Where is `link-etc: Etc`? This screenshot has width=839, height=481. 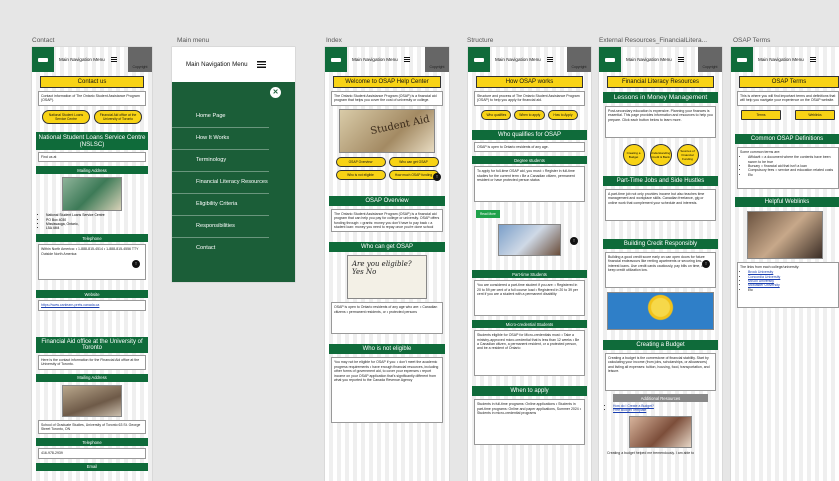
link-etc: Etc is located at coordinates (792, 290).